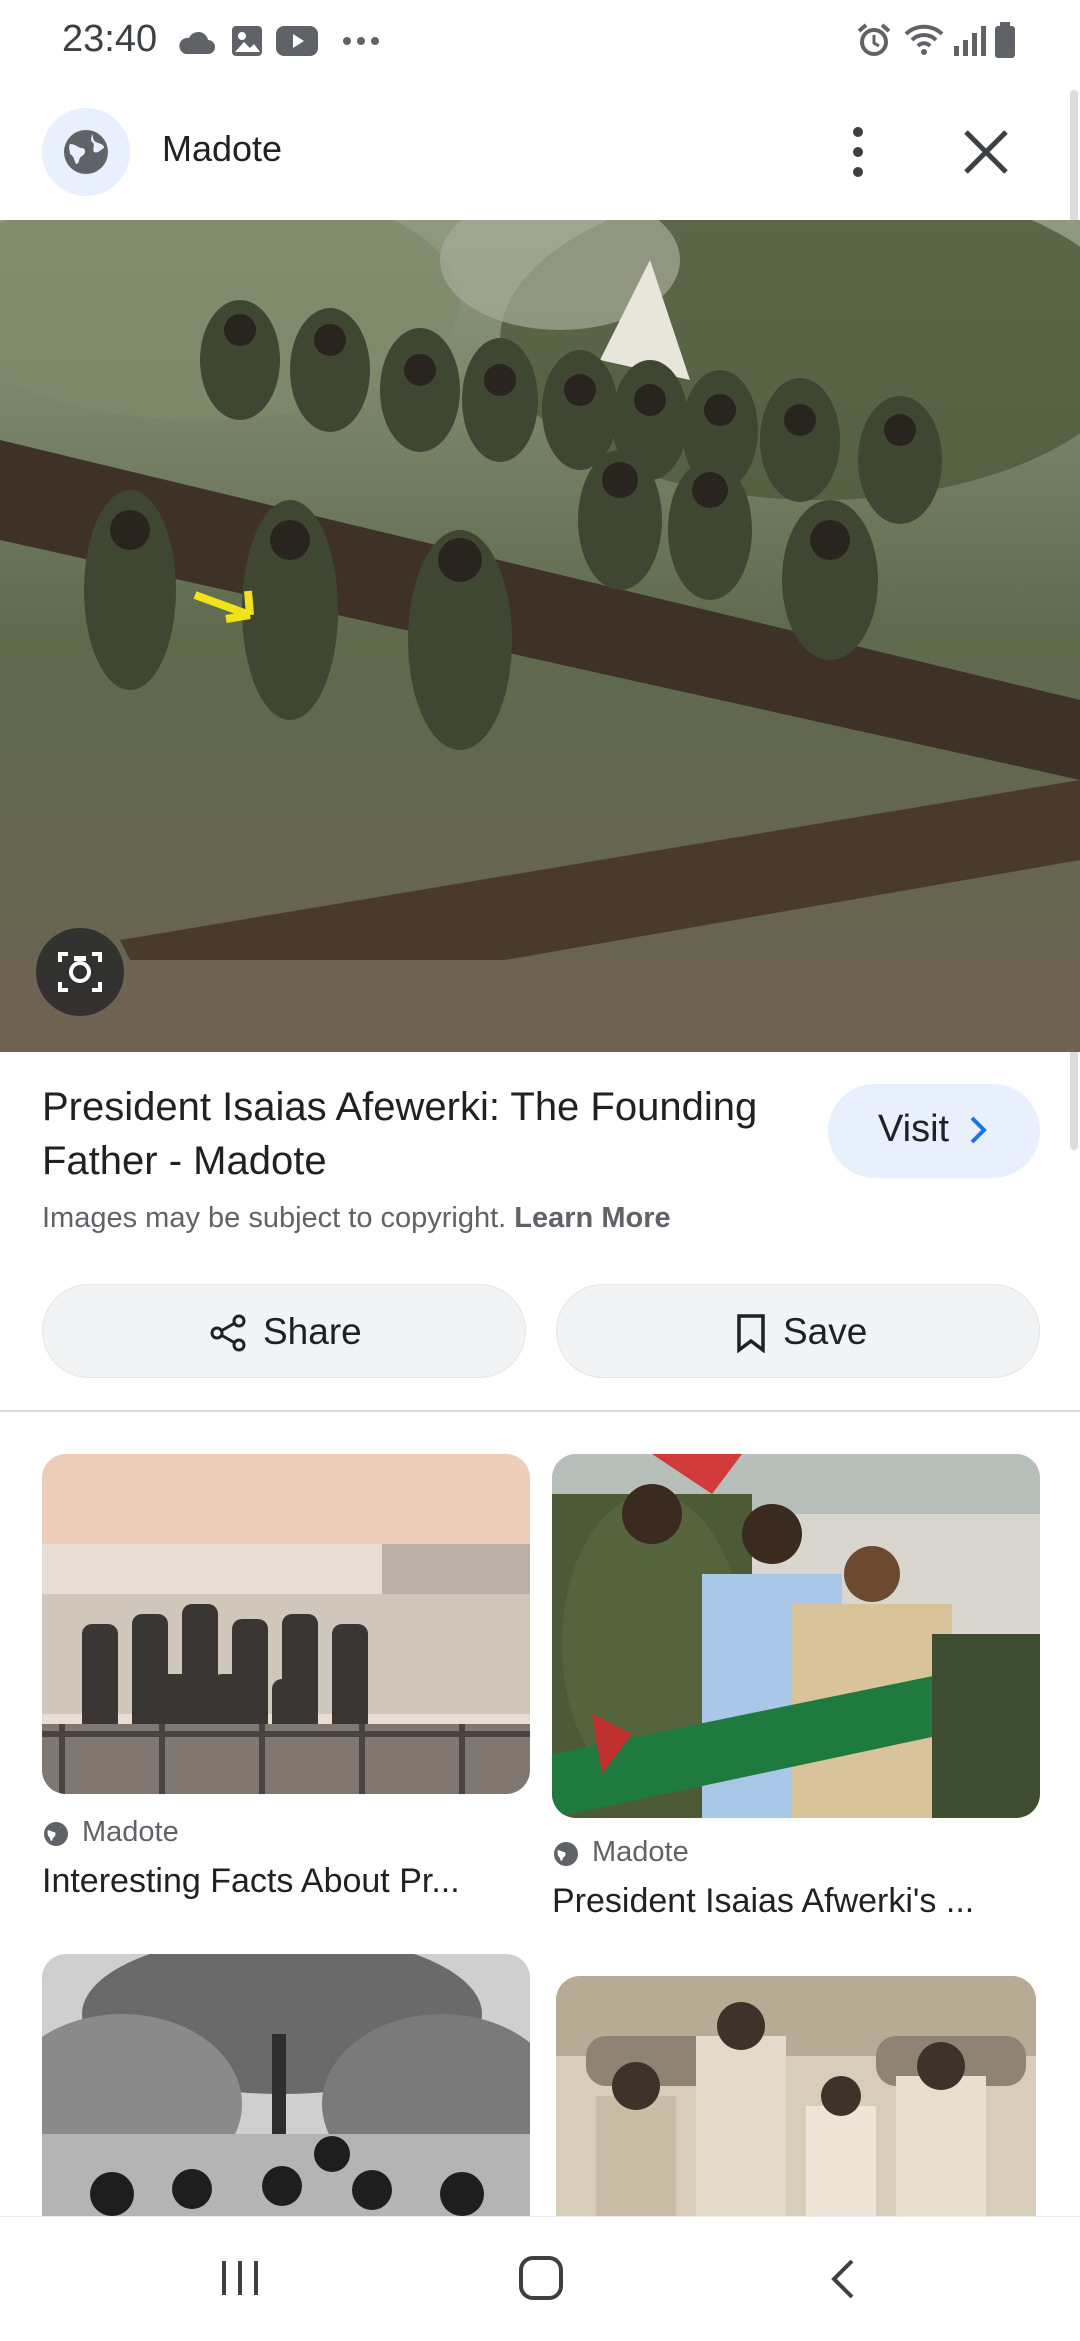  I want to click on wifi-icon, so click(924, 39).